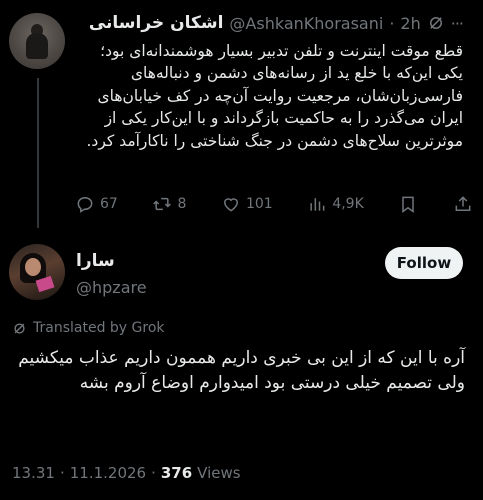 This screenshot has height=500, width=483. I want to click on tweet-actions: 67 8 101 4,9K, so click(274, 204).